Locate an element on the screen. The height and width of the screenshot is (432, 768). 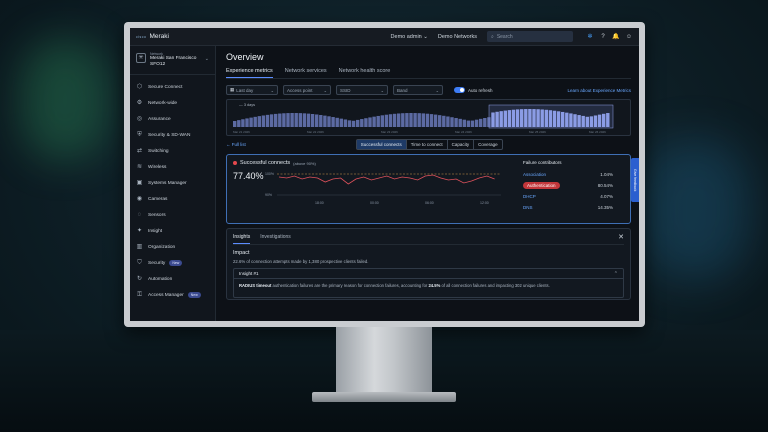
failure-contributor-row: Authentication 80.54% is located at coordinates (568, 185).